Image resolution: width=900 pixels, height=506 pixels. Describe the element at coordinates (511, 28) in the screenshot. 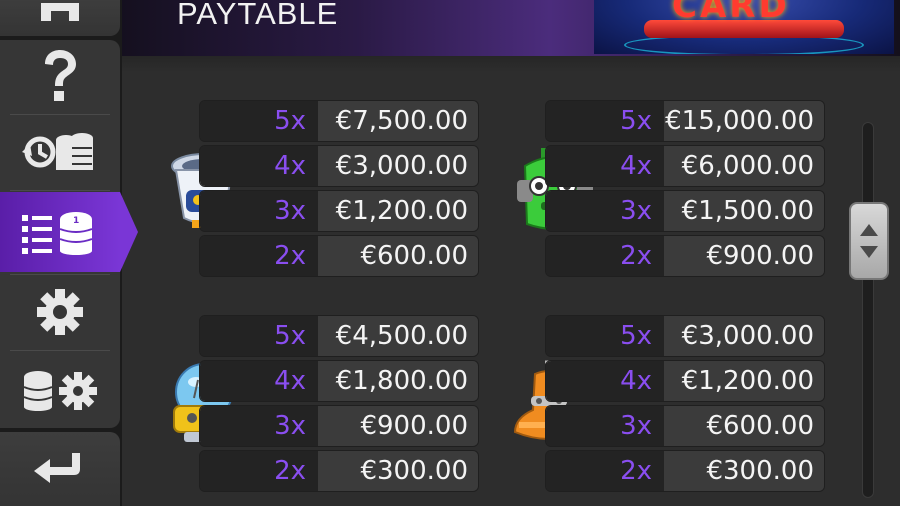

I see `header-bar: PAYTABLE CARD` at that location.